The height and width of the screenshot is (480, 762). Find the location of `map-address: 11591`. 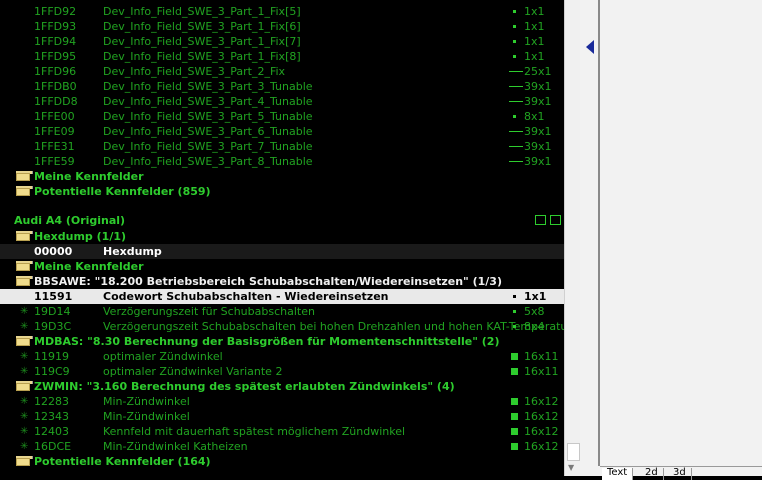

map-address: 11591 is located at coordinates (53, 296).